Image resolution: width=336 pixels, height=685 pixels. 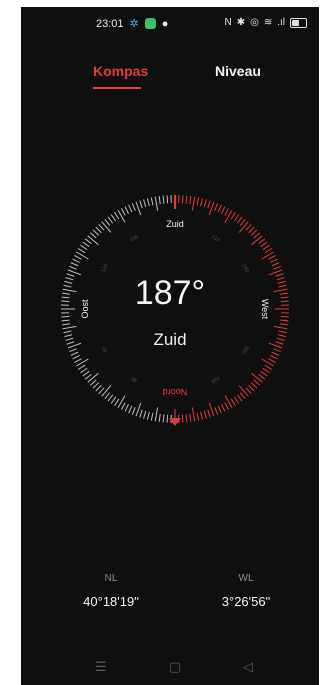 I want to click on signal-icon: .ıl, so click(x=281, y=22).